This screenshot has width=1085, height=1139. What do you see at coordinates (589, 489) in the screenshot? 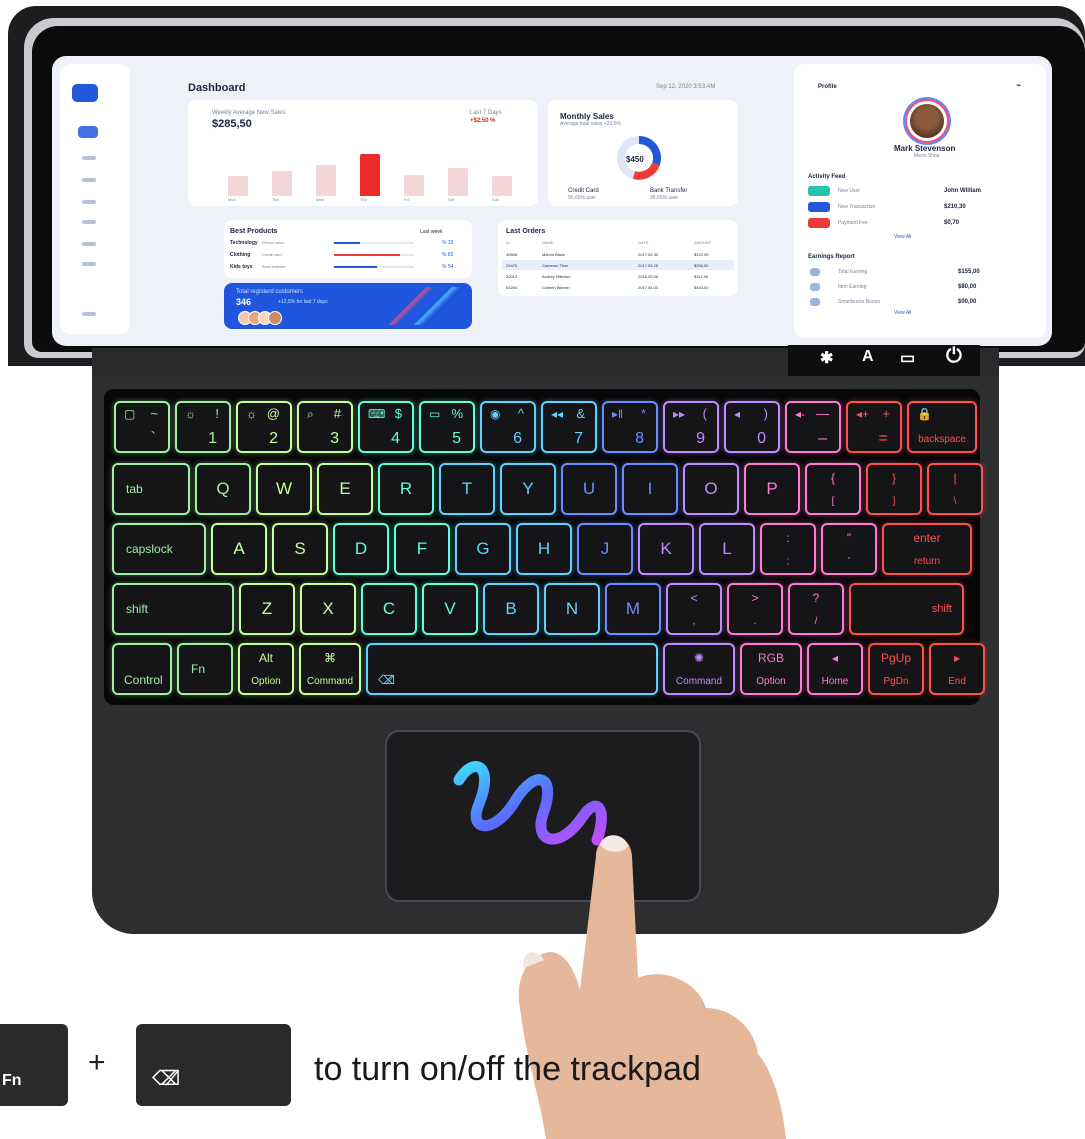
I see `key-row2-7: U` at bounding box center [589, 489].